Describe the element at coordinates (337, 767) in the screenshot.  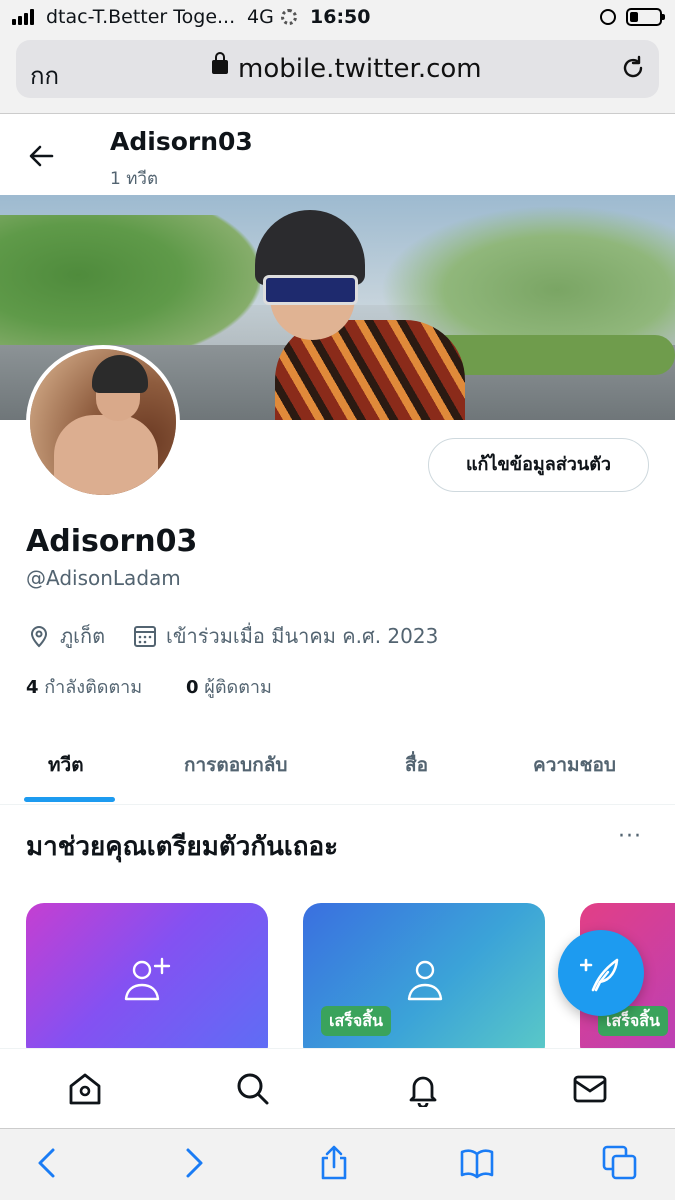
I see `profile-tabs: ทวีต การตอบกลับ สื่อ ความชอบ` at that location.